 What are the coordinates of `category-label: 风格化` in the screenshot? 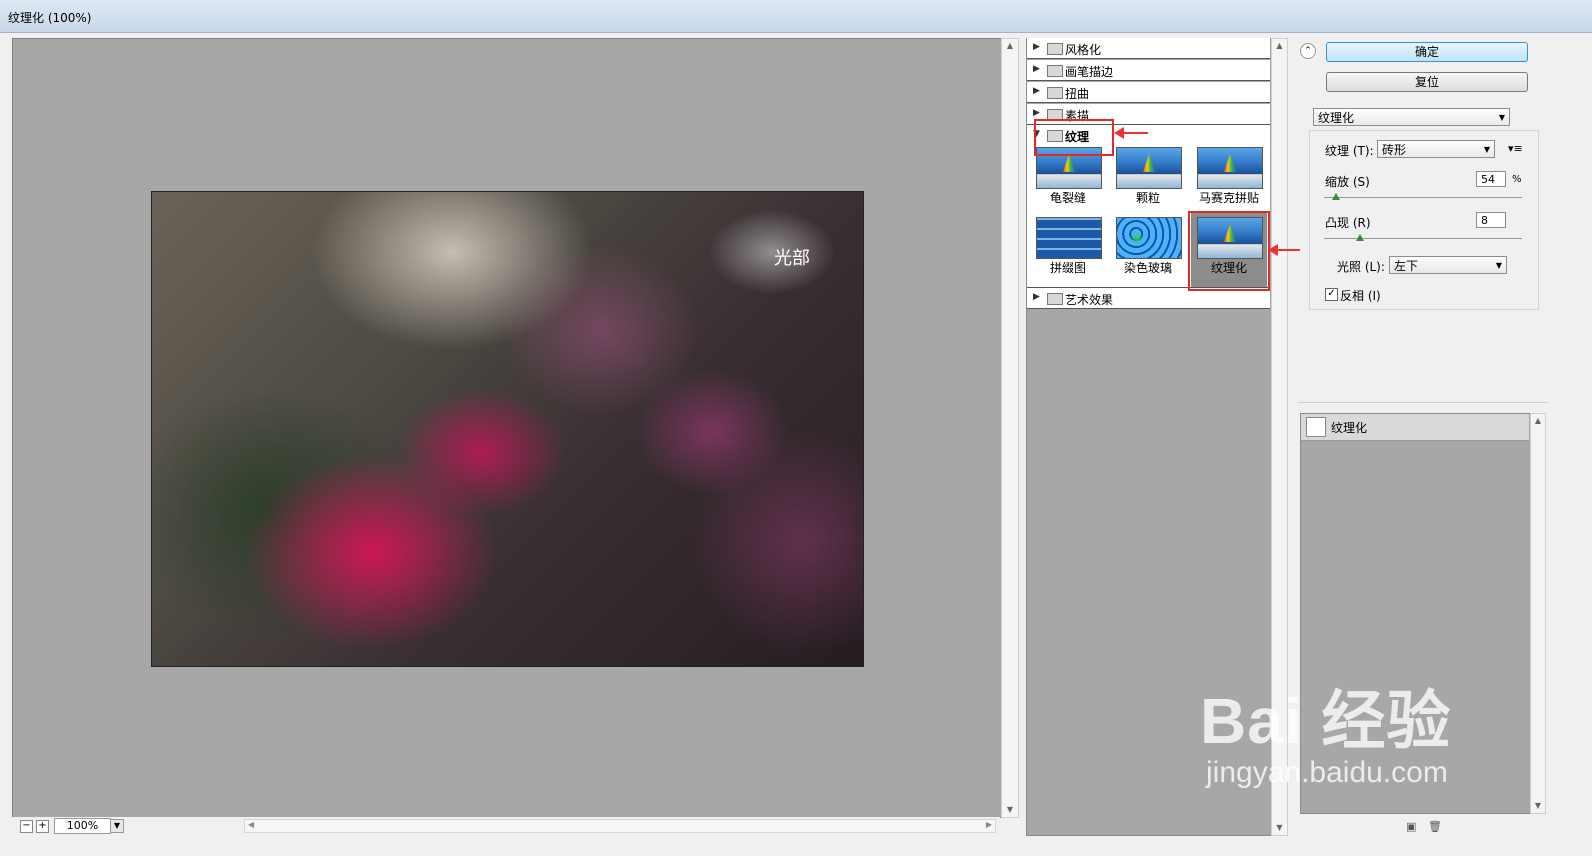 It's located at (1083, 50).